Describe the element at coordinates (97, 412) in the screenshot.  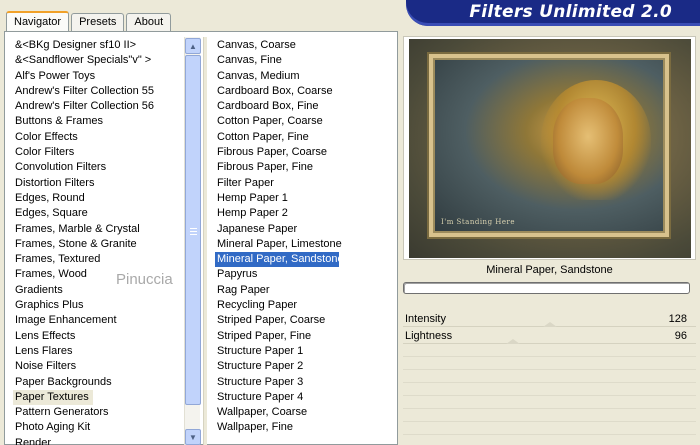
I see `category-item: Pattern Generators` at that location.